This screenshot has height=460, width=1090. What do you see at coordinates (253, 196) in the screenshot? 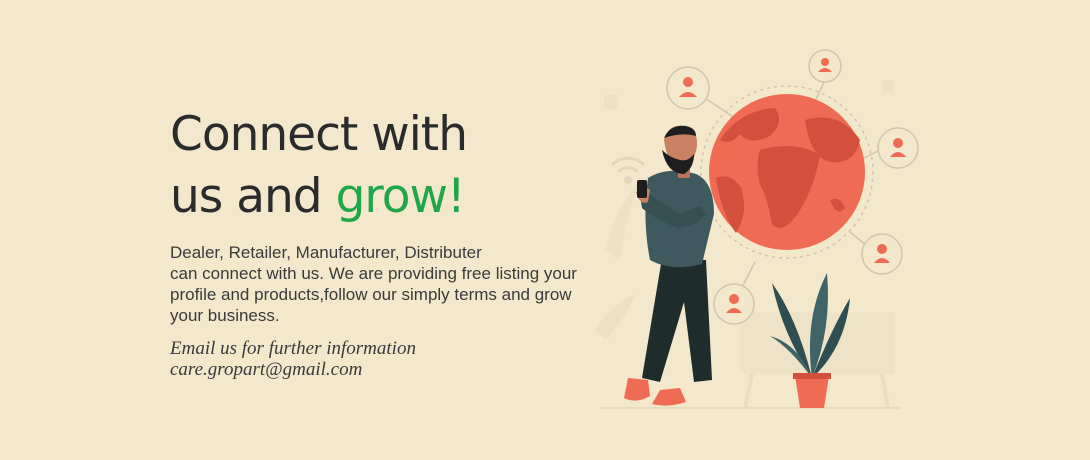
I see `headline-line2: us and` at bounding box center [253, 196].